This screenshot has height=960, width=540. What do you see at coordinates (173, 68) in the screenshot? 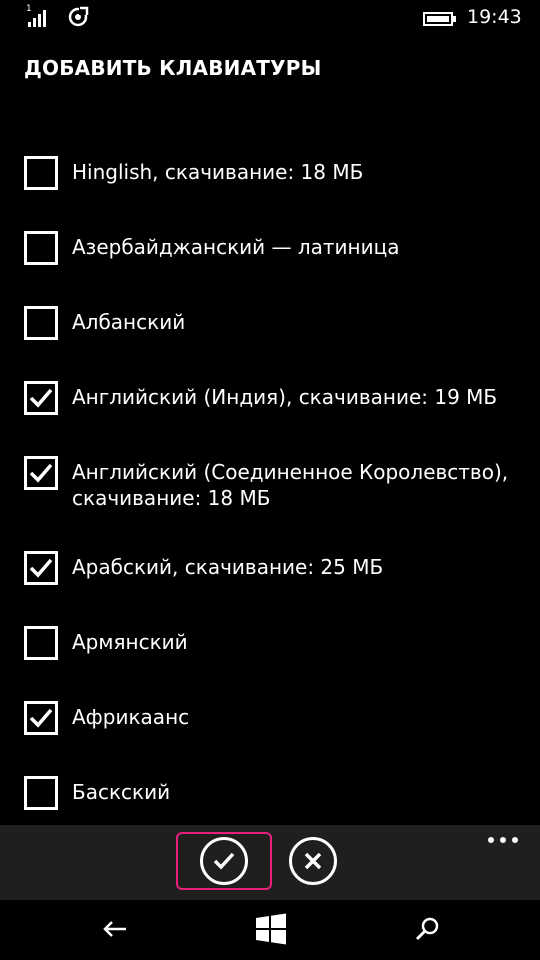
I see `page-title: ДОБАВИТЬ КЛАВИАТУРЫ` at bounding box center [173, 68].